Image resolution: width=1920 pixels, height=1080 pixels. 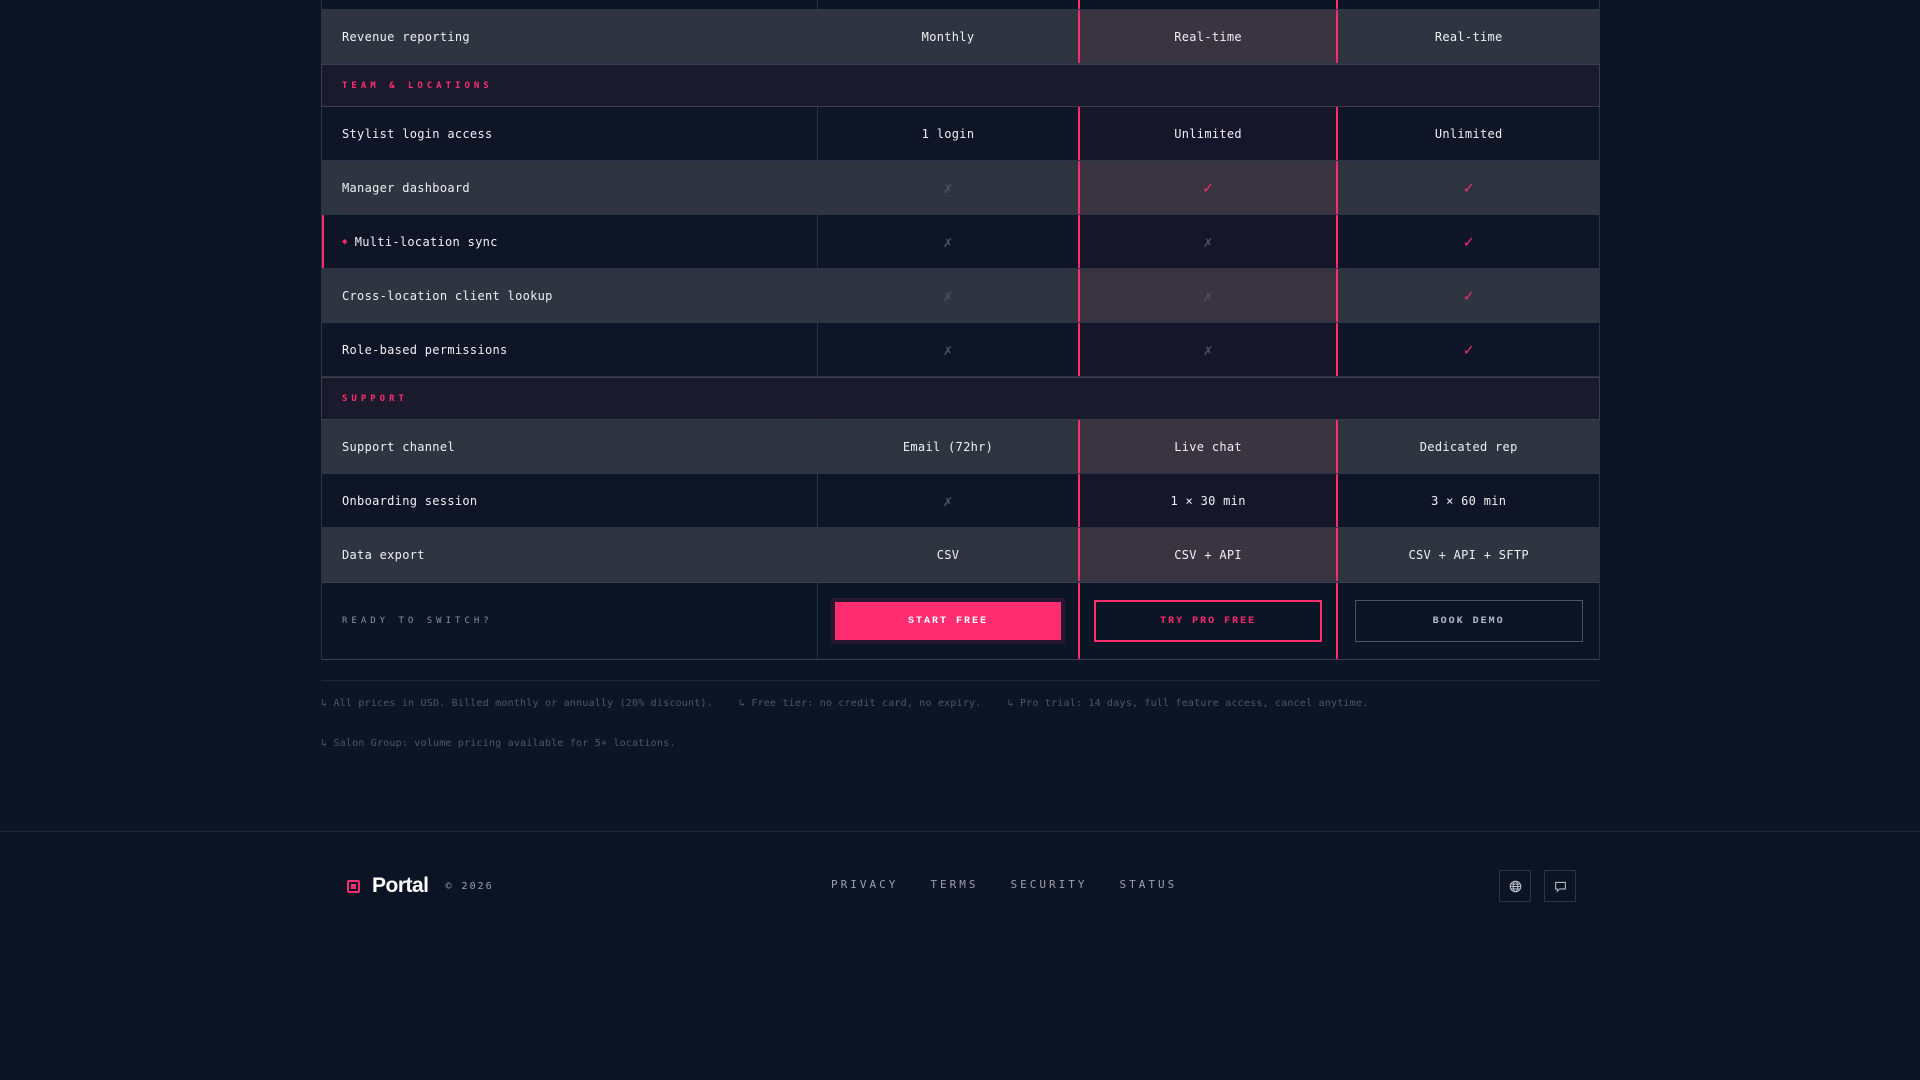 What do you see at coordinates (947, 554) in the screenshot?
I see `plan-value: CSV` at bounding box center [947, 554].